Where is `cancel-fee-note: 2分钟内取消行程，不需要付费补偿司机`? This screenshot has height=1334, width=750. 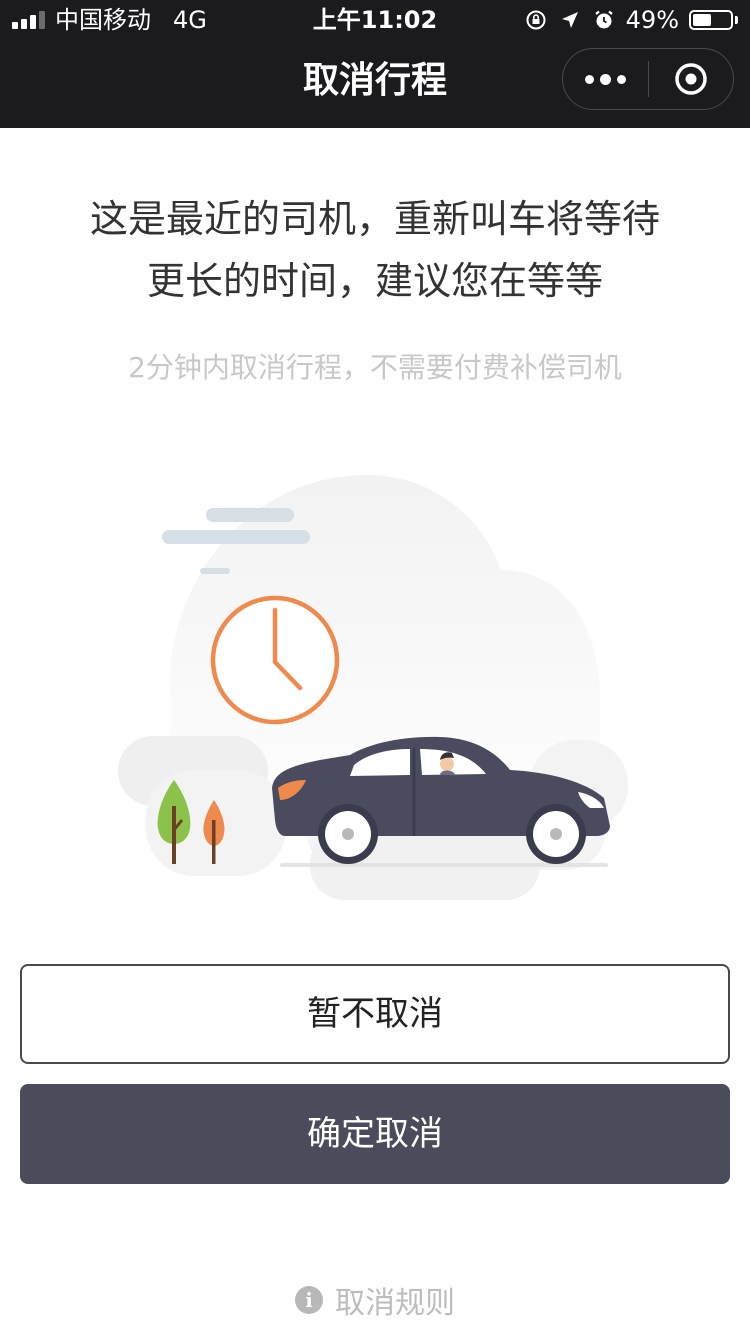 cancel-fee-note: 2分钟内取消行程，不需要付费补偿司机 is located at coordinates (375, 367).